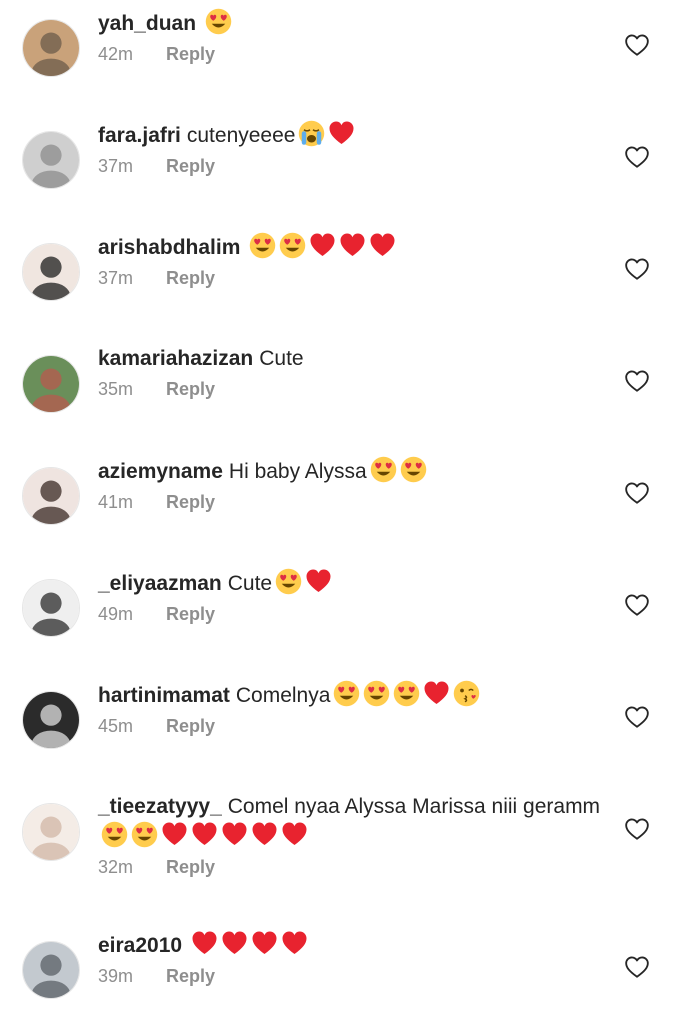  I want to click on comment-text: aziemyname Hi baby Alyssa, so click(354, 471).